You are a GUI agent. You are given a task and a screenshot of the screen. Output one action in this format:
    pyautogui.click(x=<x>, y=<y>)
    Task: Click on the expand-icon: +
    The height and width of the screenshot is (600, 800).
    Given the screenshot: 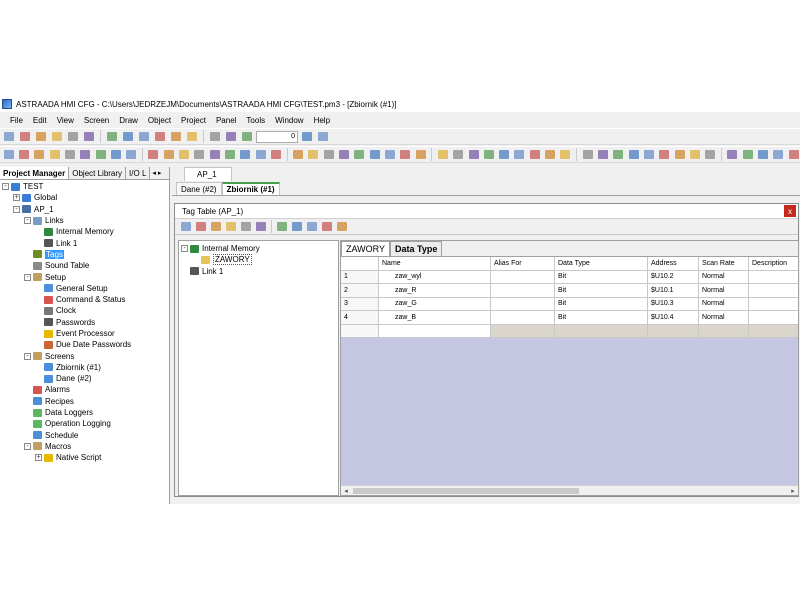 What is the action you would take?
    pyautogui.click(x=38, y=458)
    